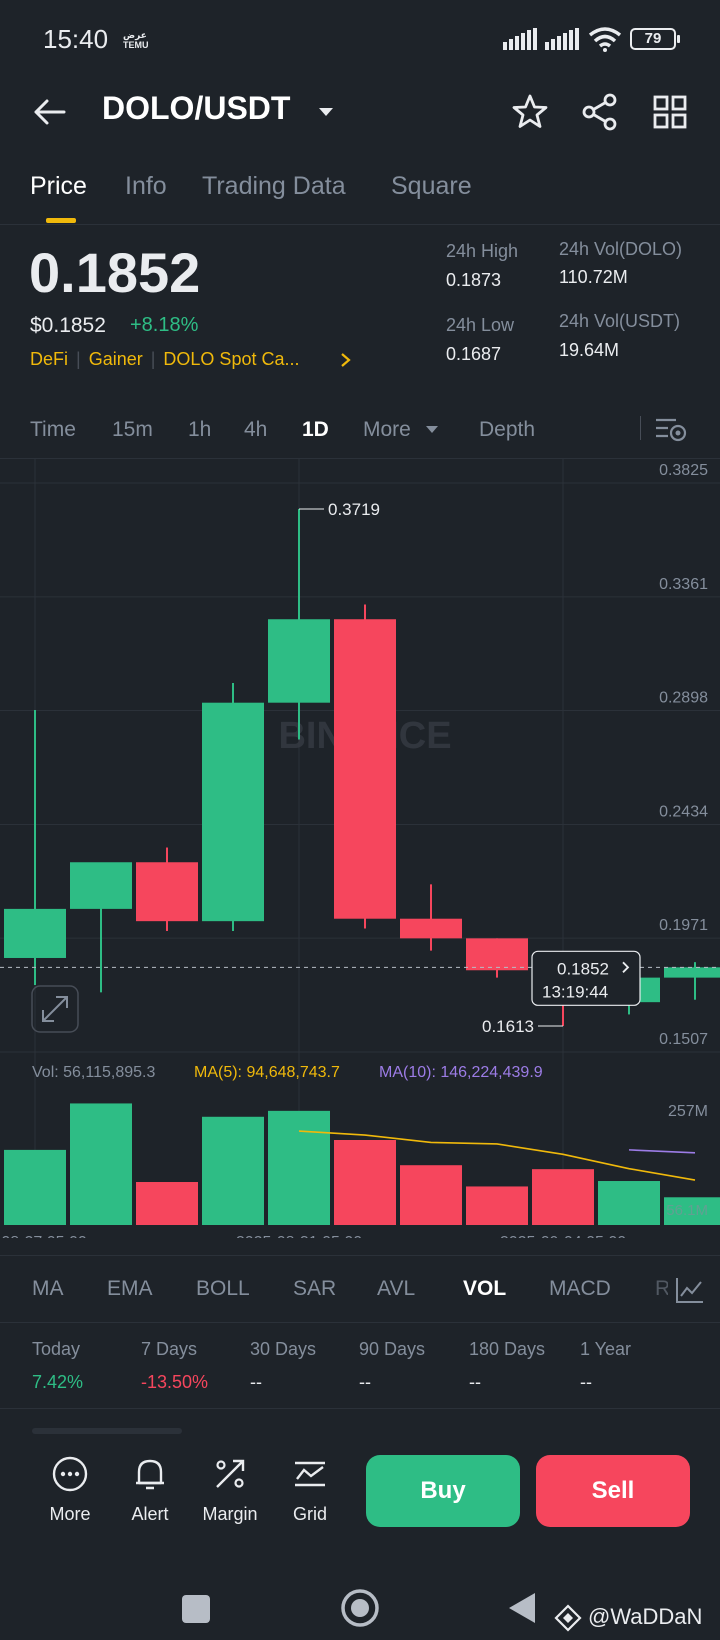  I want to click on grid-menu-icon, so click(670, 112).